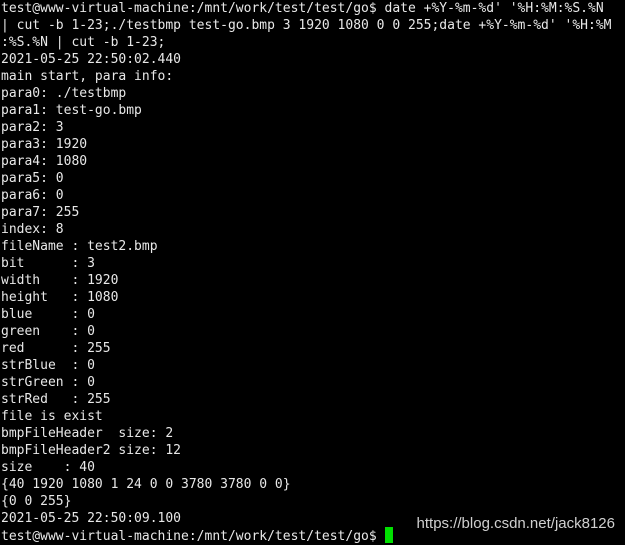 The height and width of the screenshot is (545, 625). I want to click on terminal-line: 2021-05-25 22:50:02.440, so click(91, 59).